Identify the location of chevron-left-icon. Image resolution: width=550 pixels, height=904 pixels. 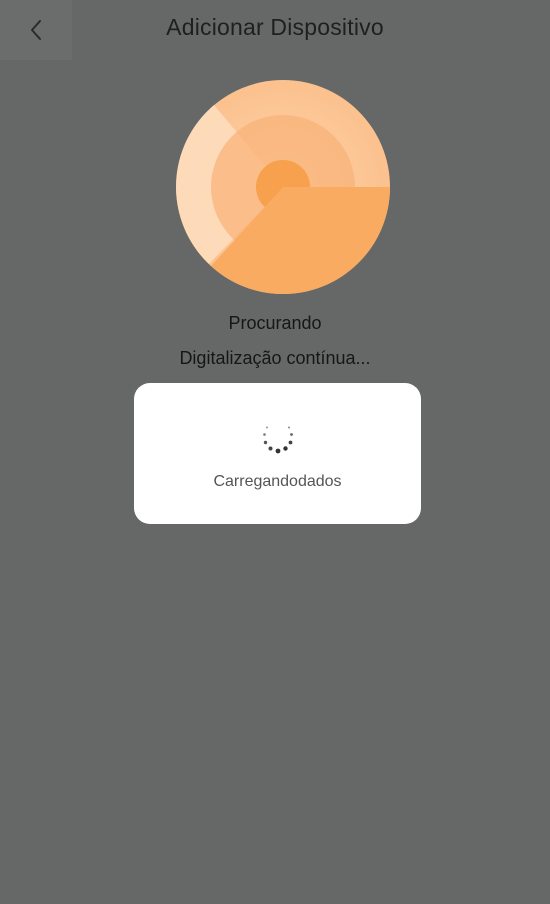
(36, 30).